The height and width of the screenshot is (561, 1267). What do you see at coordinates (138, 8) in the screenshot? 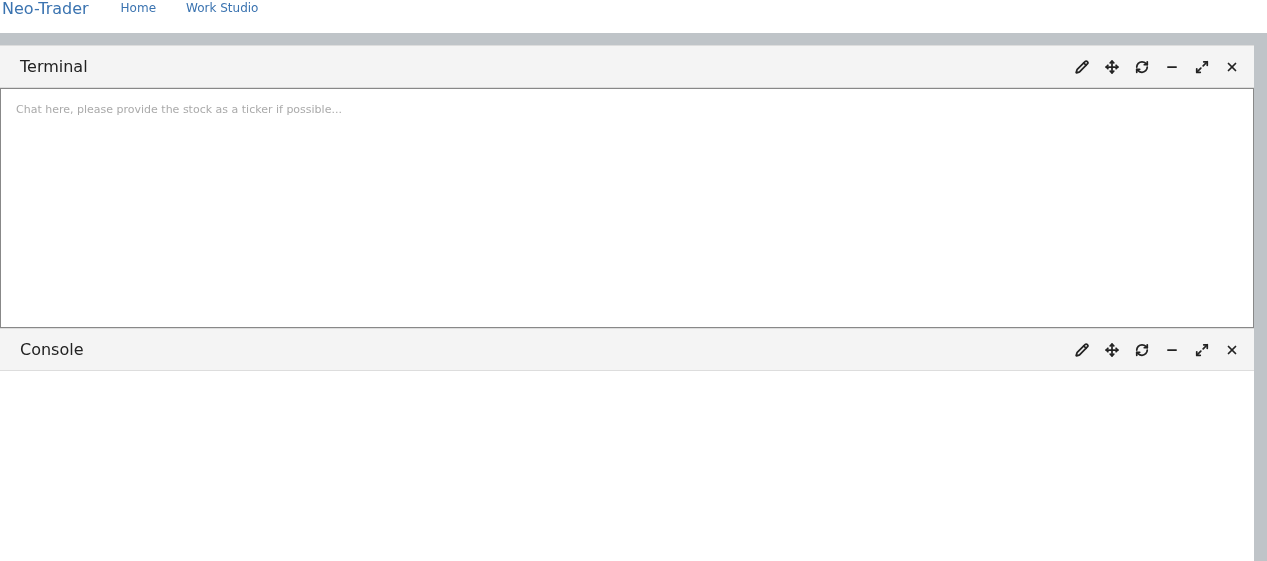
I see `nav-link: Home` at bounding box center [138, 8].